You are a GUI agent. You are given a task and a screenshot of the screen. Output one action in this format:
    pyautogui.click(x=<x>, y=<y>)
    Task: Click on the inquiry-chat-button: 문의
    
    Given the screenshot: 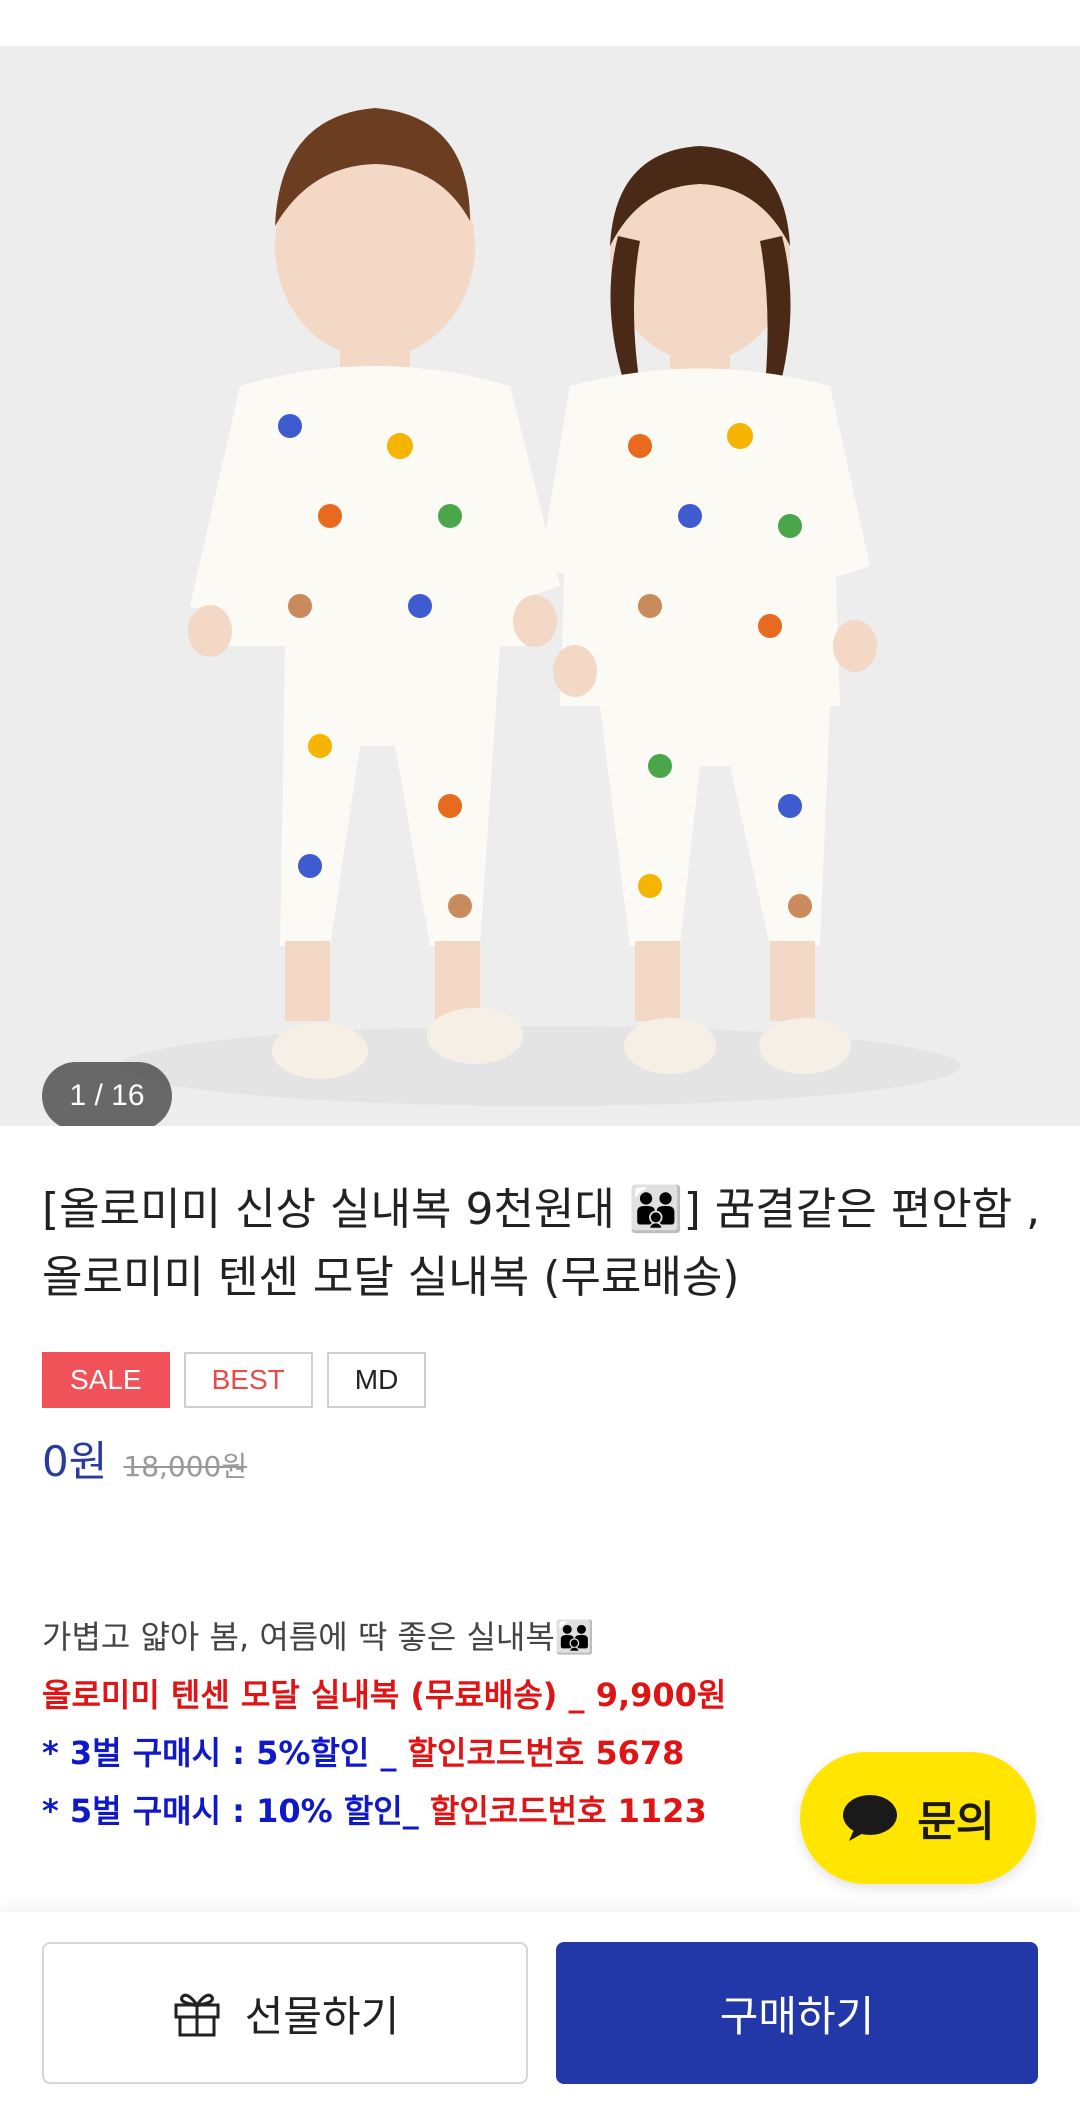 What is the action you would take?
    pyautogui.click(x=918, y=1818)
    